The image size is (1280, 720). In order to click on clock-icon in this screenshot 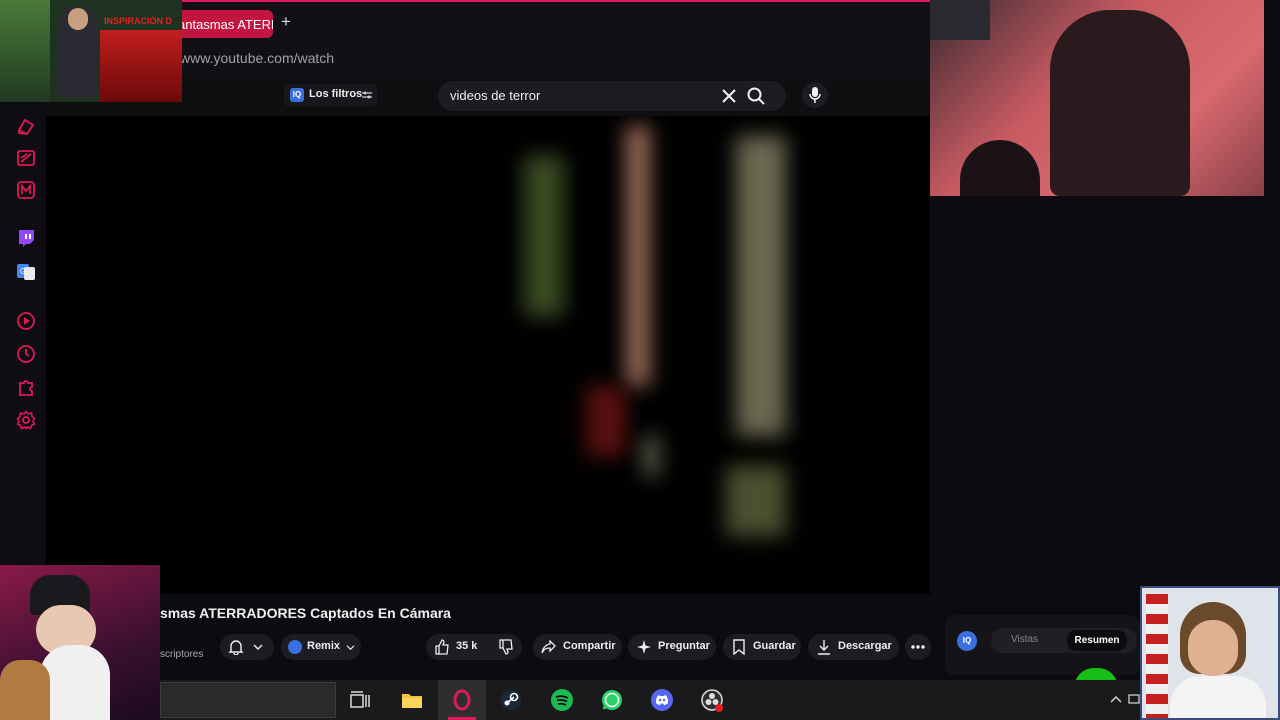, I will do `click(26, 354)`.